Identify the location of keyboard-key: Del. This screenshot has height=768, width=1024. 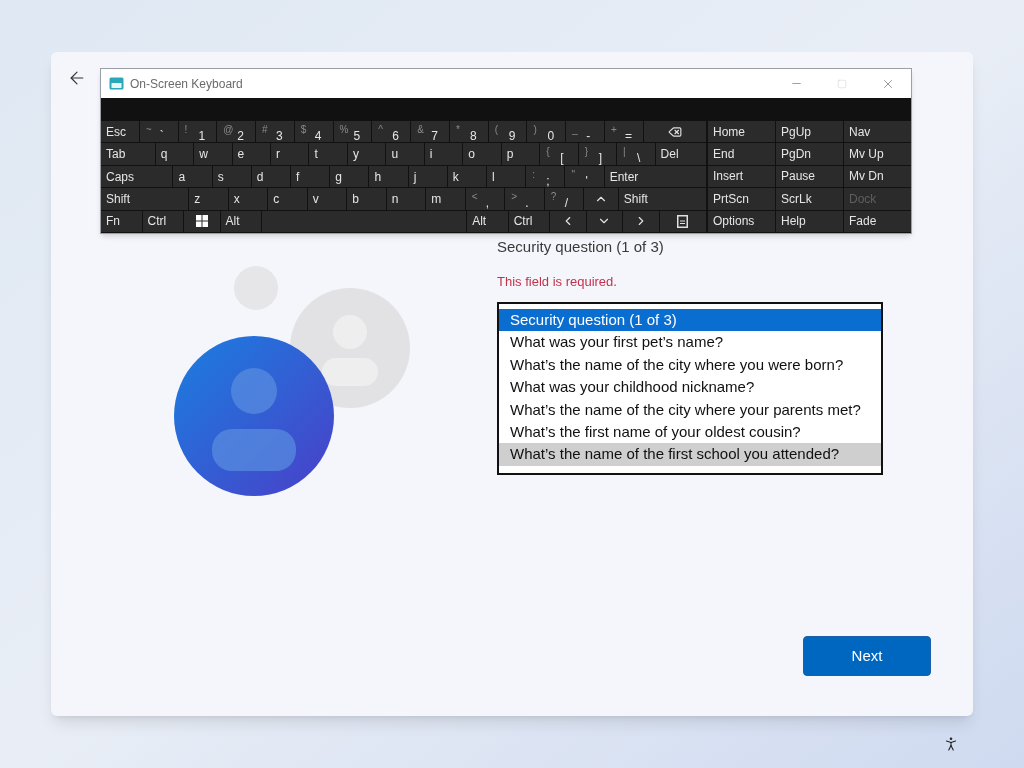
(680, 154).